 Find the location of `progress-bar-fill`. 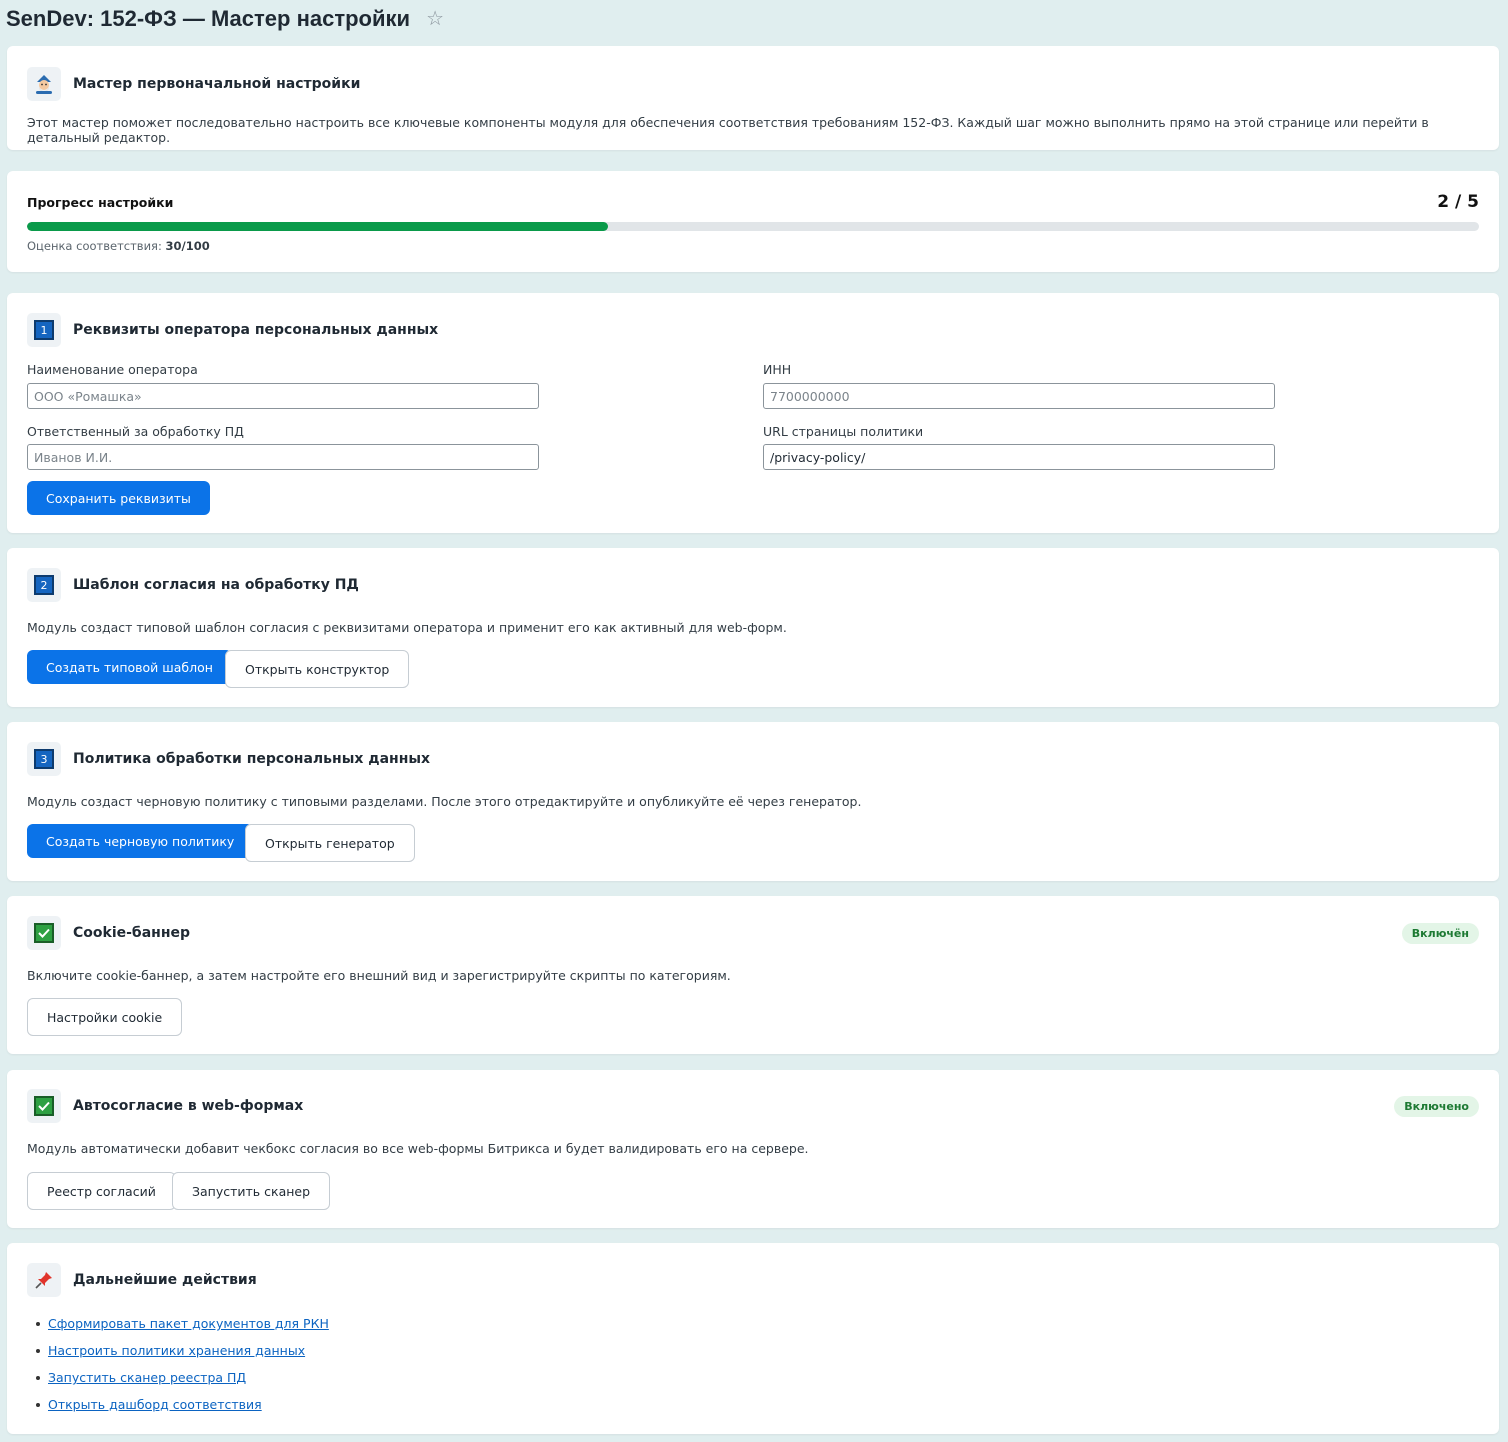

progress-bar-fill is located at coordinates (317, 226).